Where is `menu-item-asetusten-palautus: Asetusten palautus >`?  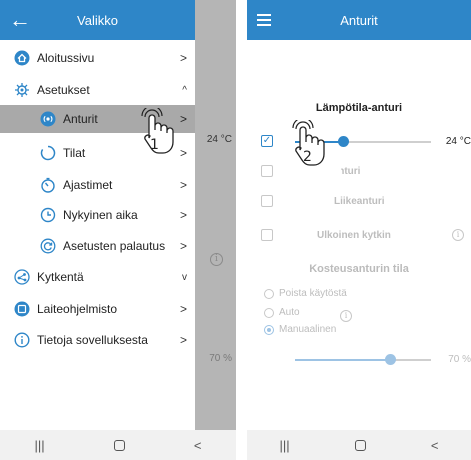
menu-item-asetusten-palautus: Asetusten palautus > is located at coordinates (97, 246).